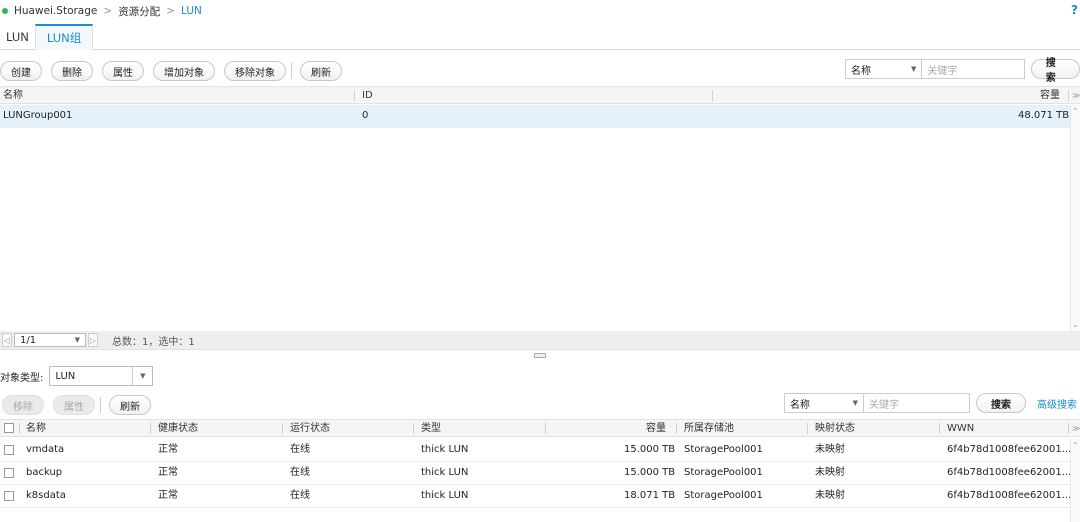 The image size is (1080, 522). Describe the element at coordinates (540, 340) in the screenshot. I see `pager: ◁ 1/1 ▼ ▷ 总数：1，选中：1` at that location.